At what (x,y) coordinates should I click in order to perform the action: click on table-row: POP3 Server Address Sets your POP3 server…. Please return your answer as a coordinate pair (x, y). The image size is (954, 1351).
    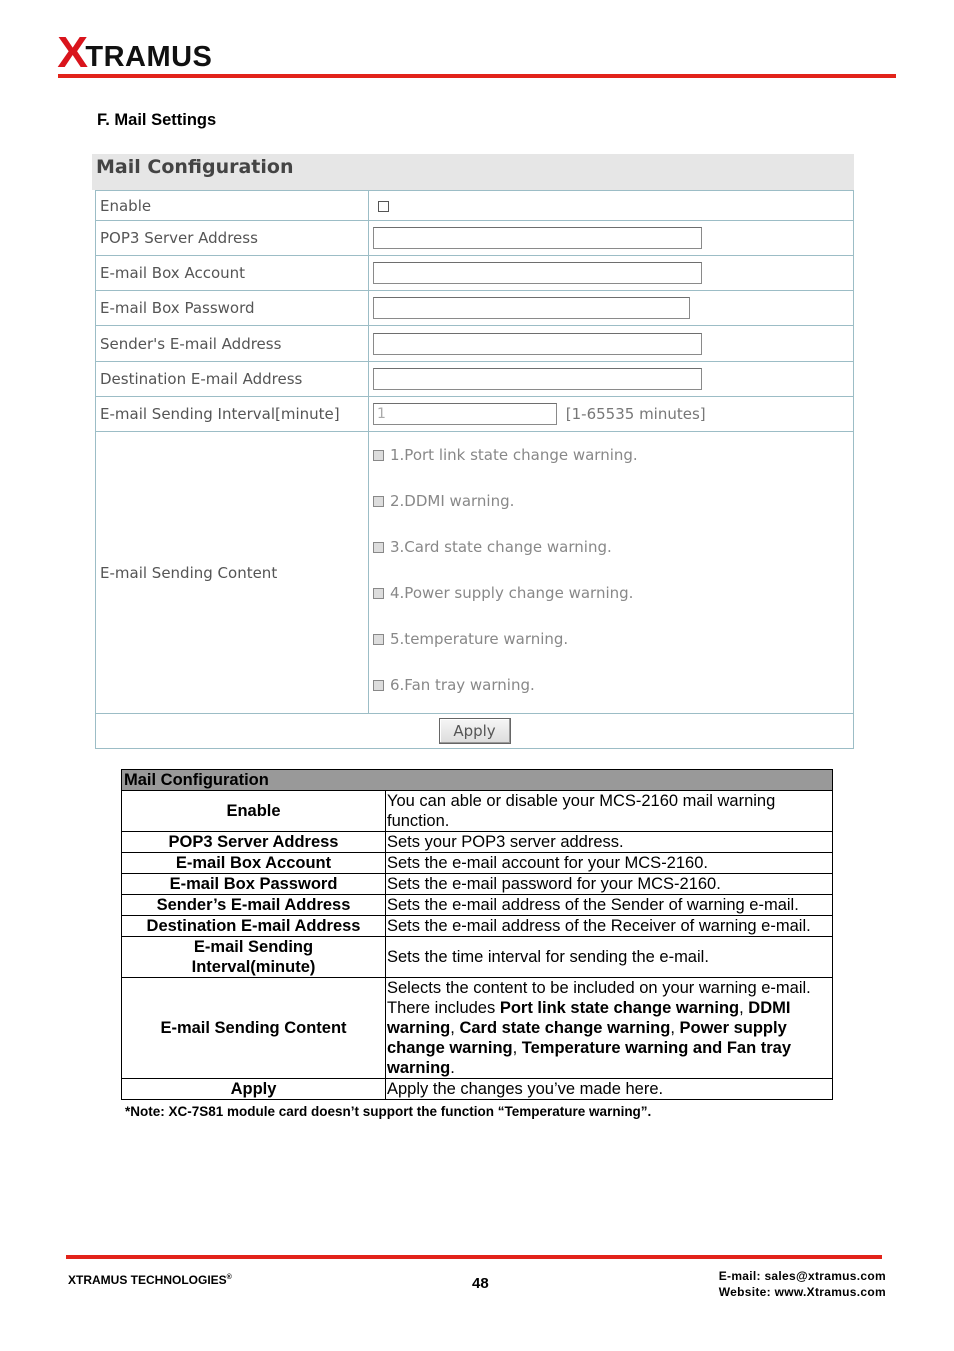
    Looking at the image, I should click on (477, 842).